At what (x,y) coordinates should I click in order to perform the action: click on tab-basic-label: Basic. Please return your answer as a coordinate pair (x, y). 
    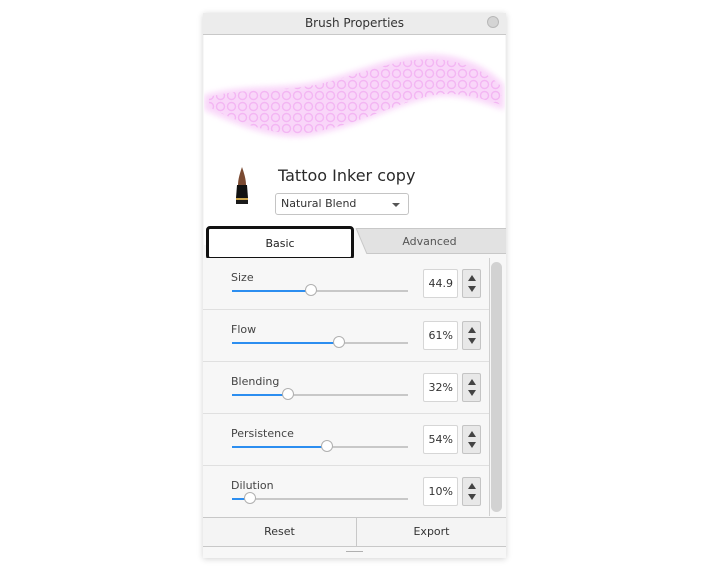
    Looking at the image, I should click on (280, 243).